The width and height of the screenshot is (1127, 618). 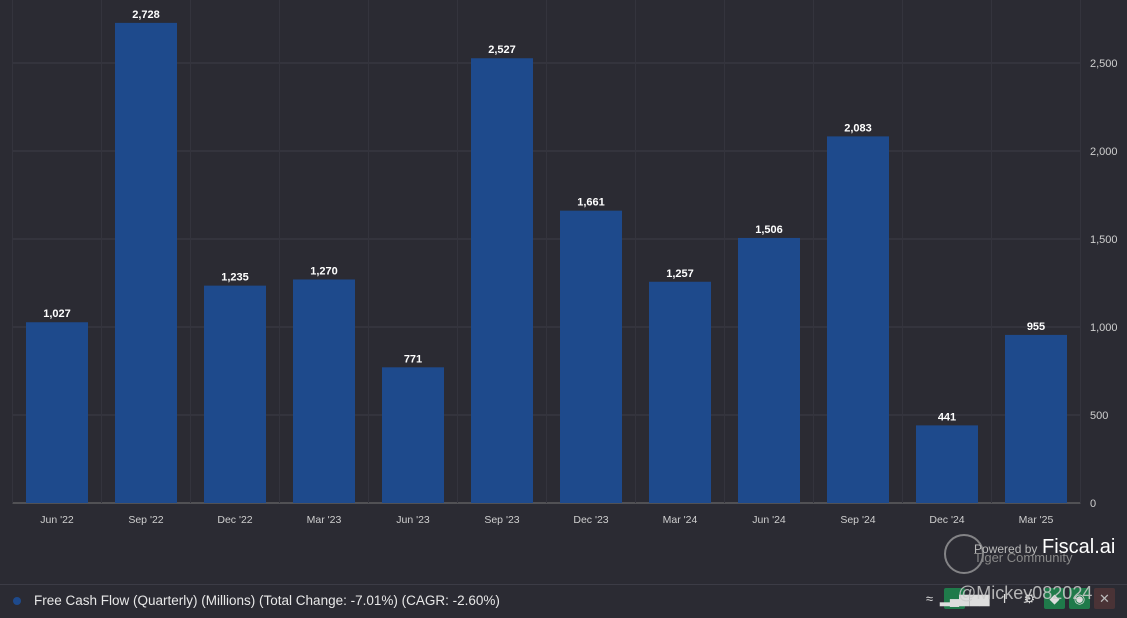 What do you see at coordinates (1036, 327) in the screenshot?
I see `data-label: 955` at bounding box center [1036, 327].